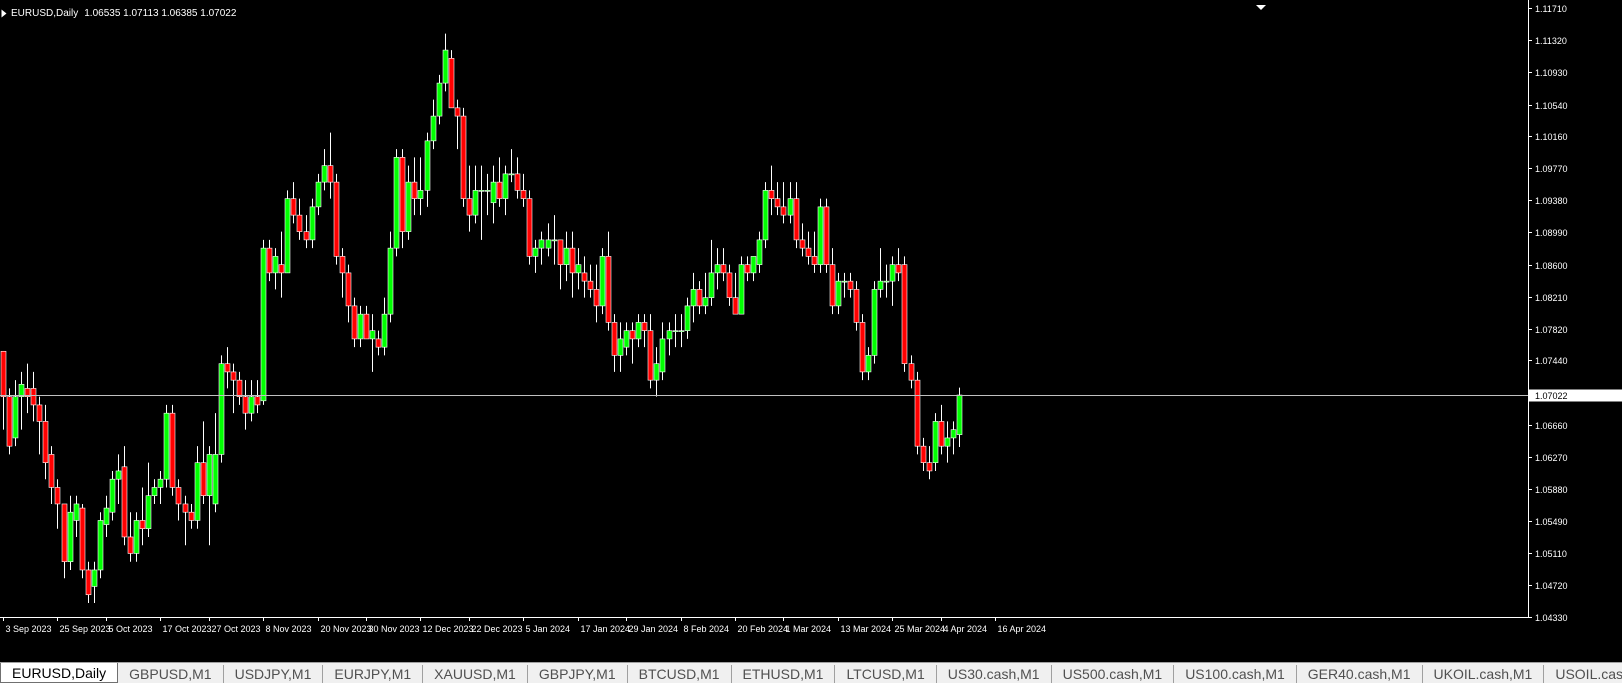 This screenshot has width=1622, height=683. I want to click on chart-tab-10: US500.cash,M1, so click(1113, 674).